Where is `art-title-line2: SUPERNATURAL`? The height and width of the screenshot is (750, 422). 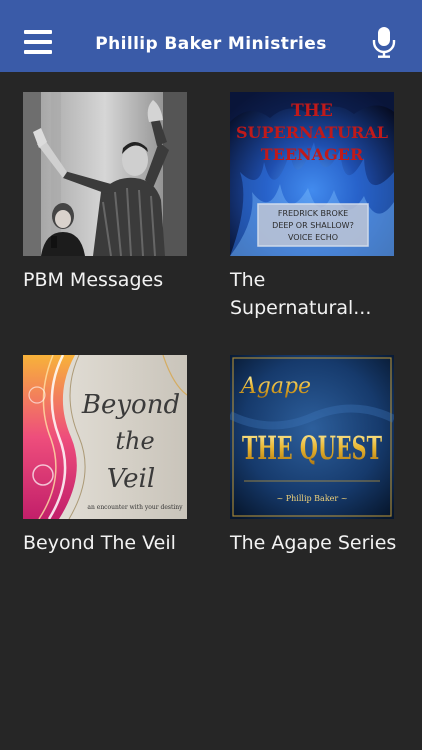 art-title-line2: SUPERNATURAL is located at coordinates (312, 132).